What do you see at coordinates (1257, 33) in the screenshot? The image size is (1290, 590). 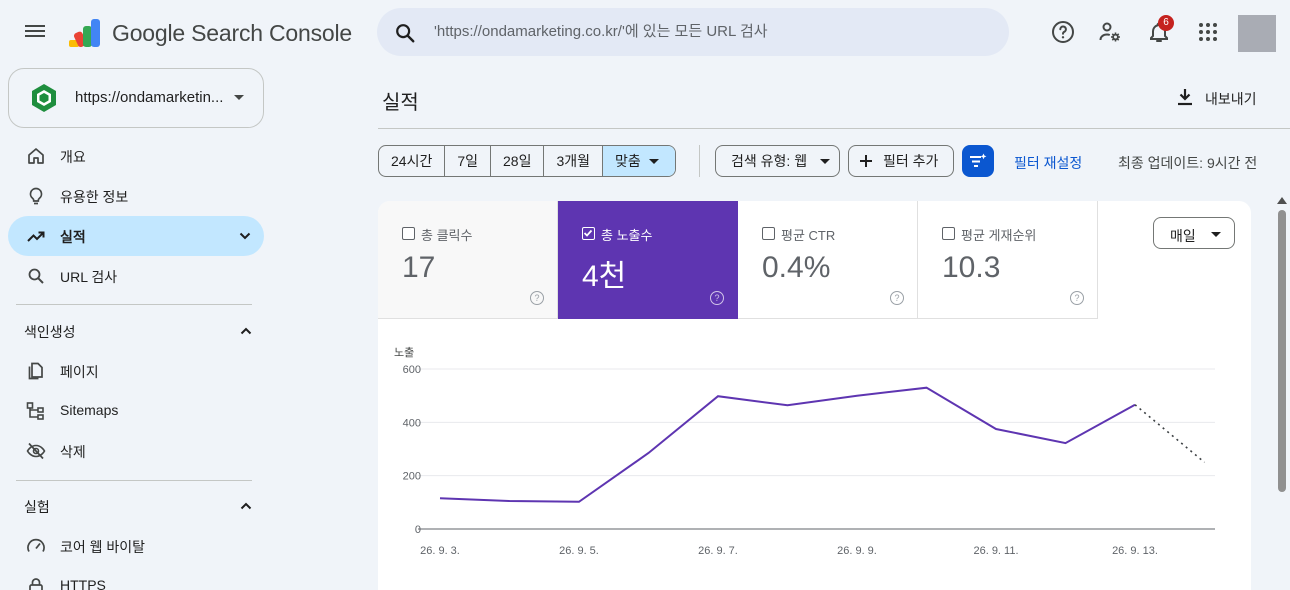 I see `account-avatar` at bounding box center [1257, 33].